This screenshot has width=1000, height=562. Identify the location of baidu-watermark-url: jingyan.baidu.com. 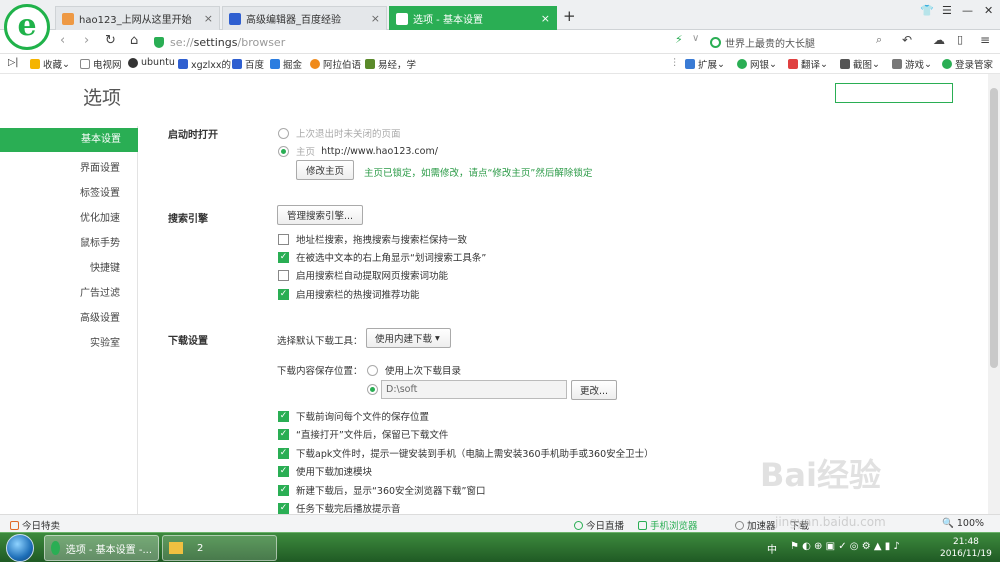
(830, 522).